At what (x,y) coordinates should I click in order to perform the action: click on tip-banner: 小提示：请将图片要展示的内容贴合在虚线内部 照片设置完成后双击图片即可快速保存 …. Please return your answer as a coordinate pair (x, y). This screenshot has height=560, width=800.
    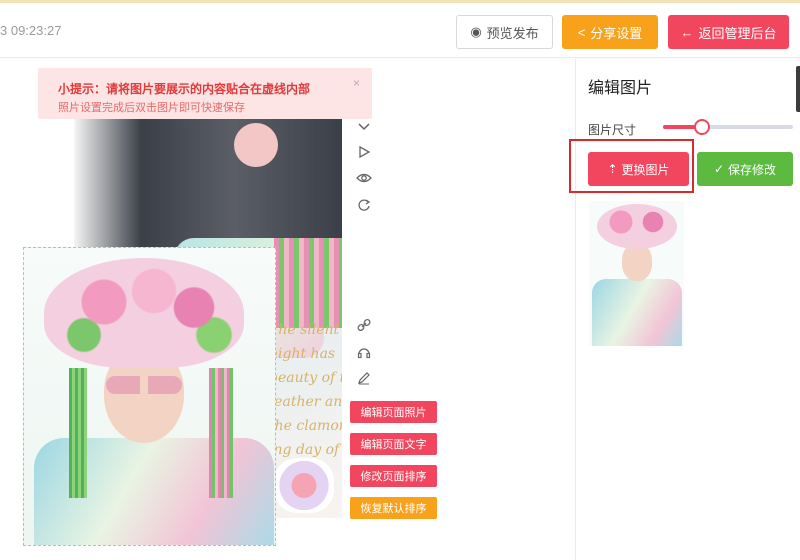
    Looking at the image, I should click on (205, 93).